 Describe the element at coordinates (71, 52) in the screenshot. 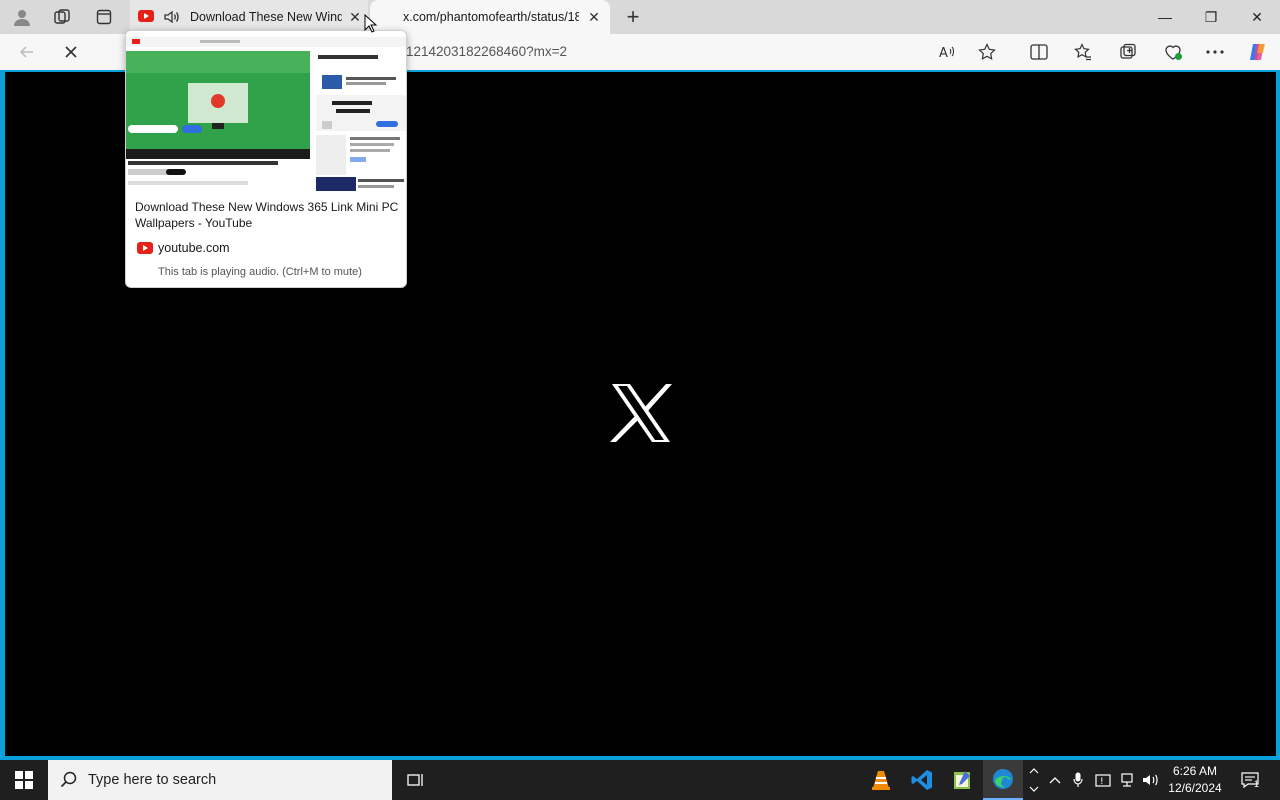

I see `stop-loading-button` at that location.